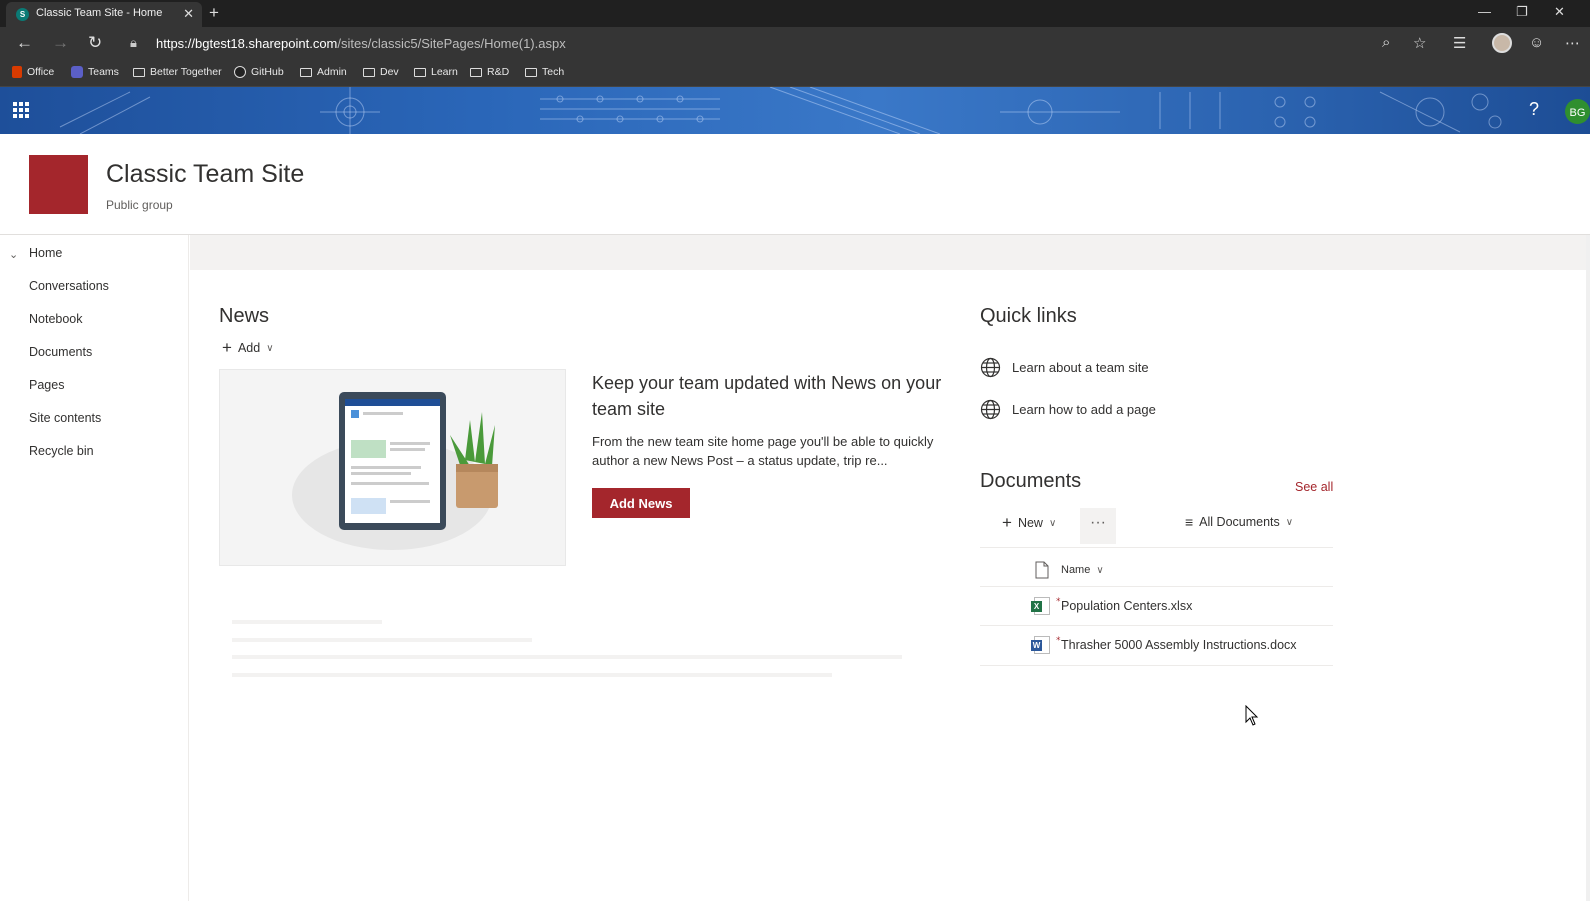  I want to click on document-row: X ⁎ Population Centers.xlsx, so click(1111, 604).